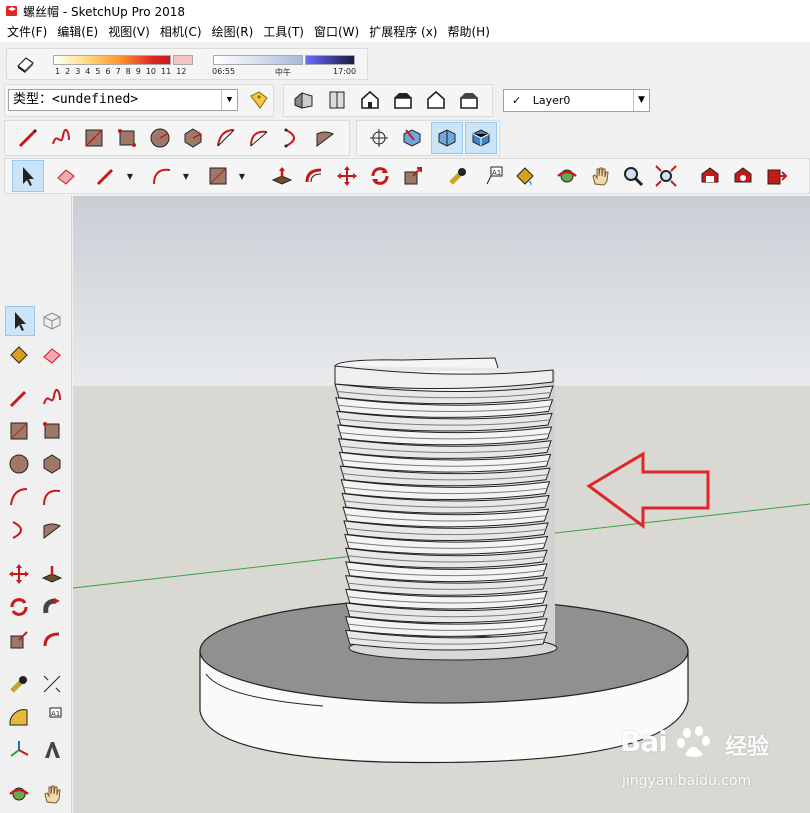 The height and width of the screenshot is (813, 810). Describe the element at coordinates (94, 138) in the screenshot. I see `rectangle-tool-button` at that location.